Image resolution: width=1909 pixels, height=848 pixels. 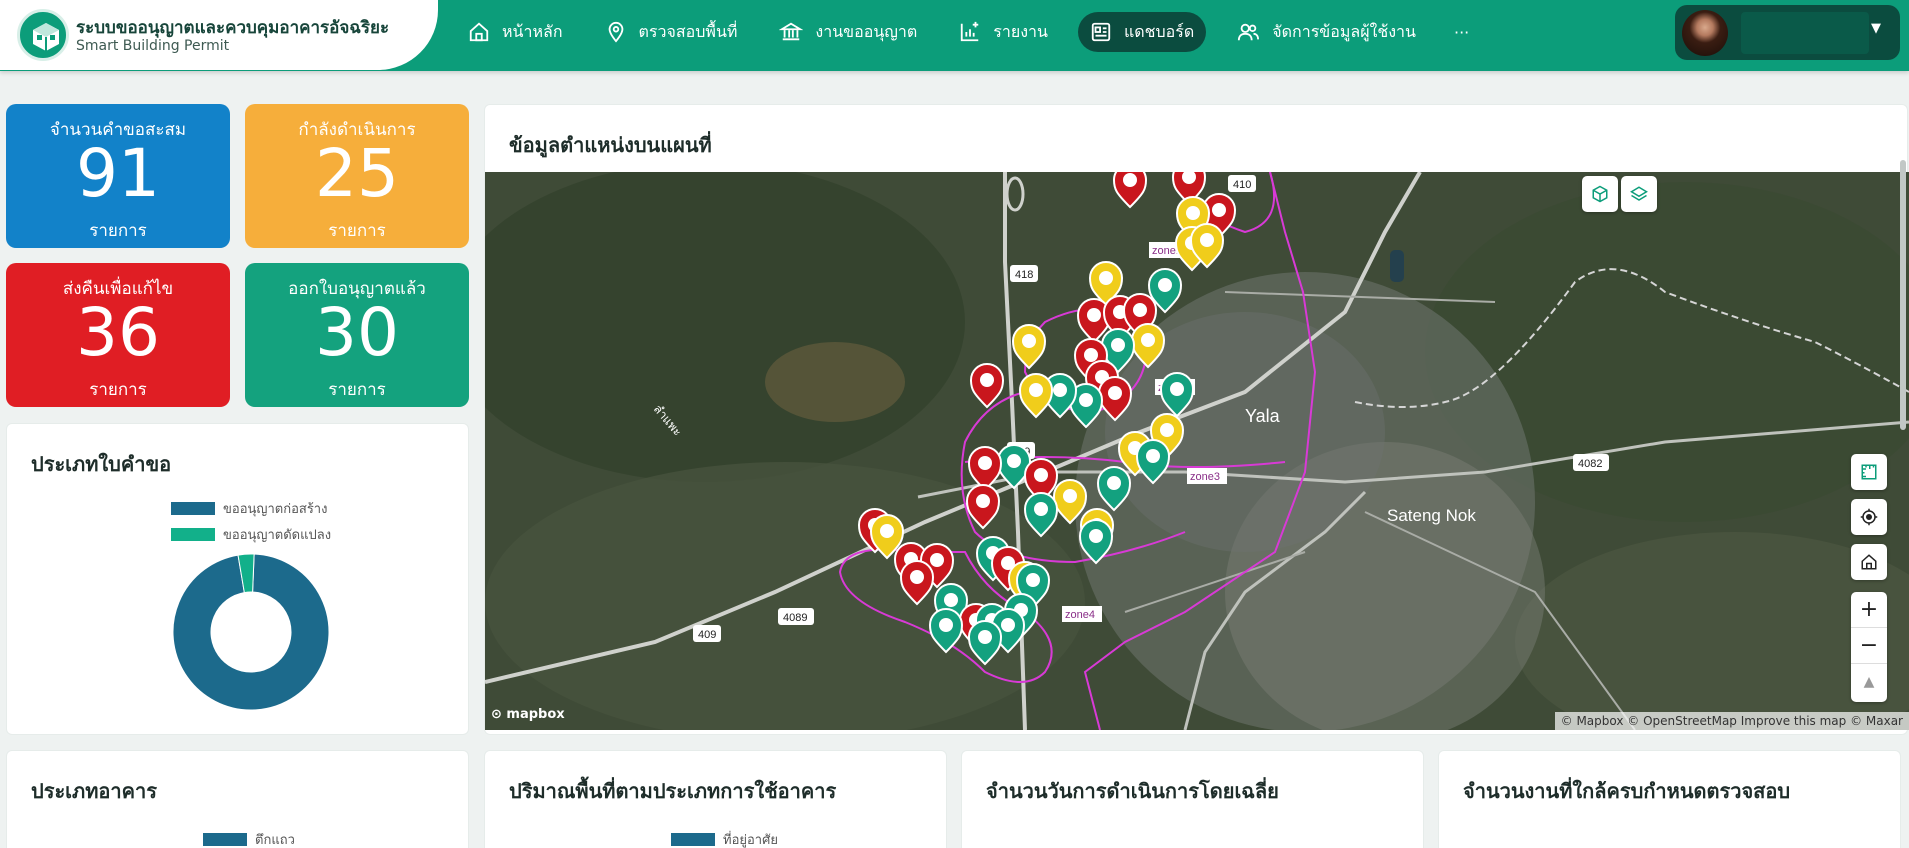 I want to click on page-scrollbar, so click(x=1903, y=295).